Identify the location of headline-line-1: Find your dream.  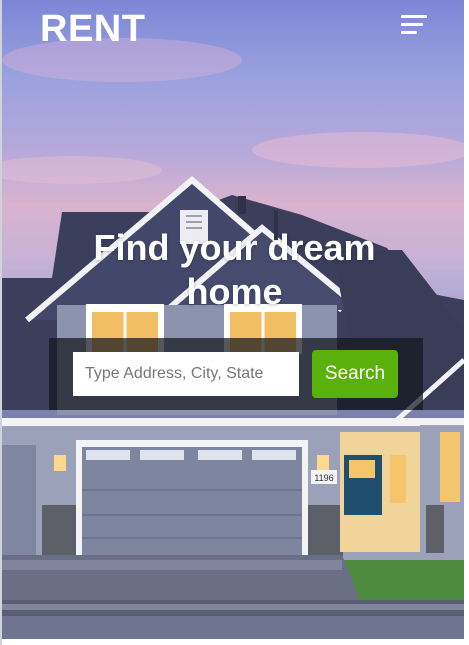
(234, 247).